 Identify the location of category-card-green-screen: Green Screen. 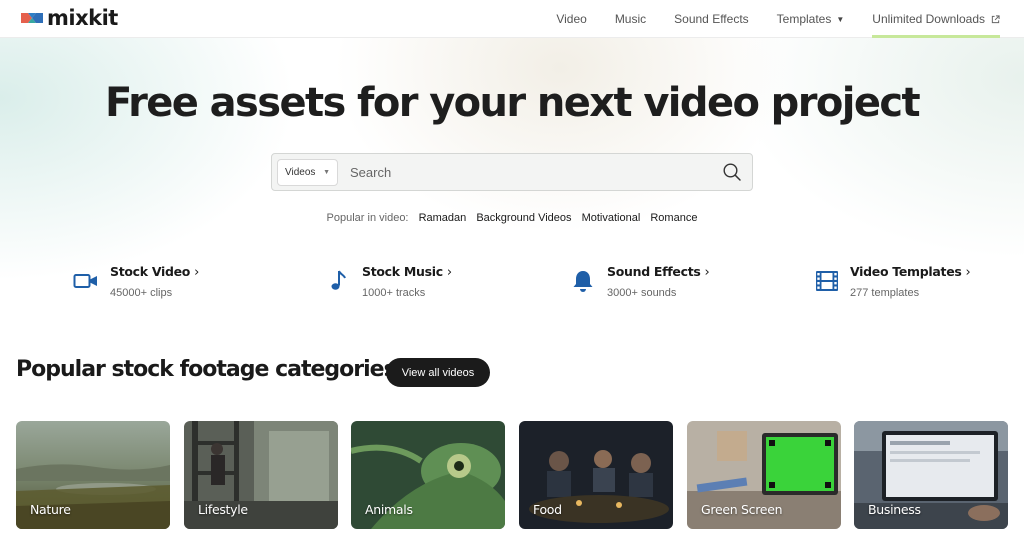
(764, 475).